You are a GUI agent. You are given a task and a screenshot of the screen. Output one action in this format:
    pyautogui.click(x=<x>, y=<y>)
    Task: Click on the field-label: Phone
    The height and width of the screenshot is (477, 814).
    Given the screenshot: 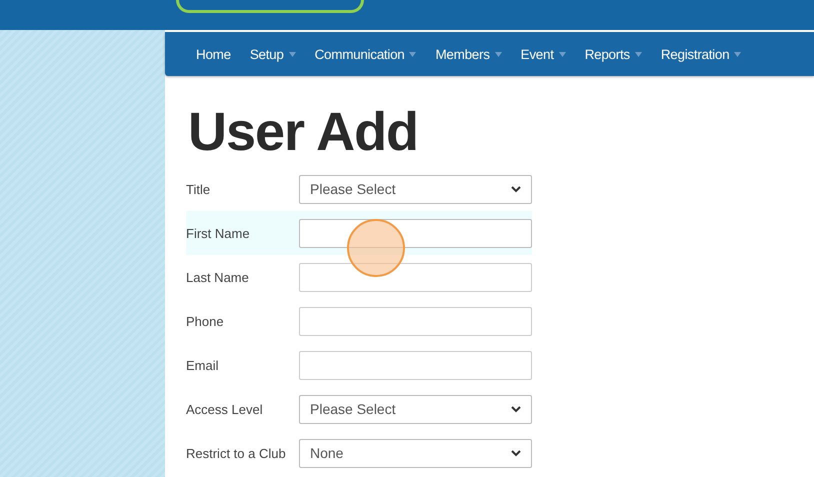 What is the action you would take?
    pyautogui.click(x=205, y=321)
    